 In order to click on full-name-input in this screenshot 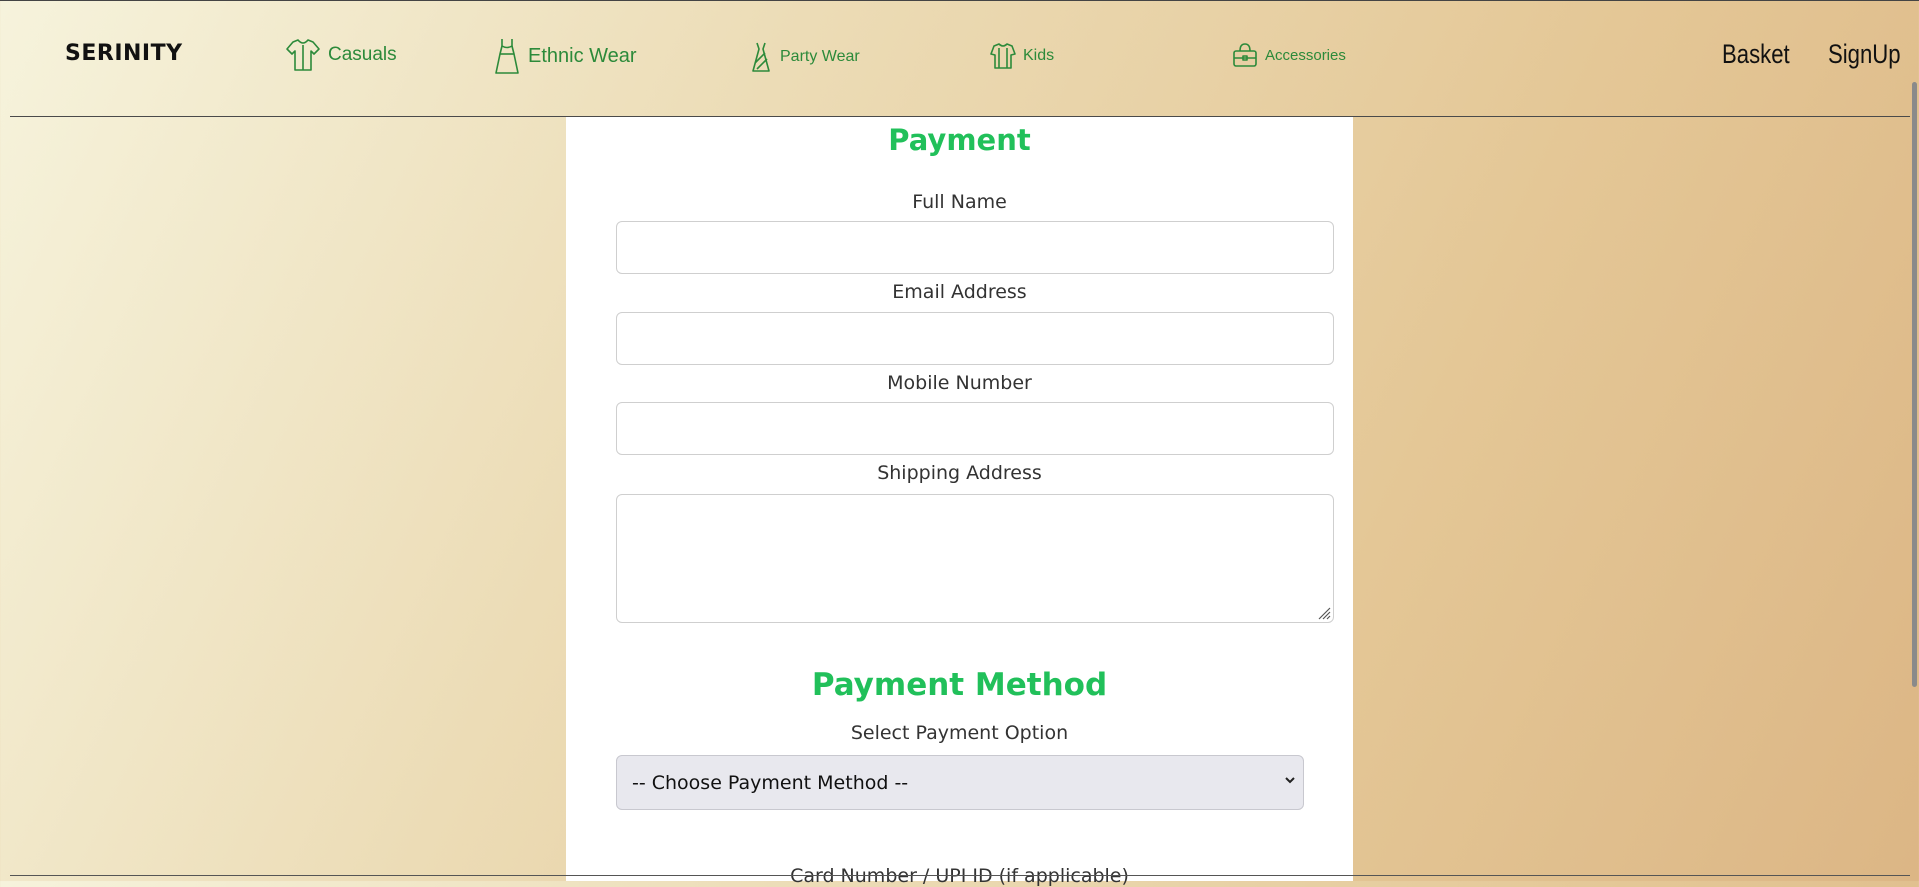, I will do `click(975, 247)`.